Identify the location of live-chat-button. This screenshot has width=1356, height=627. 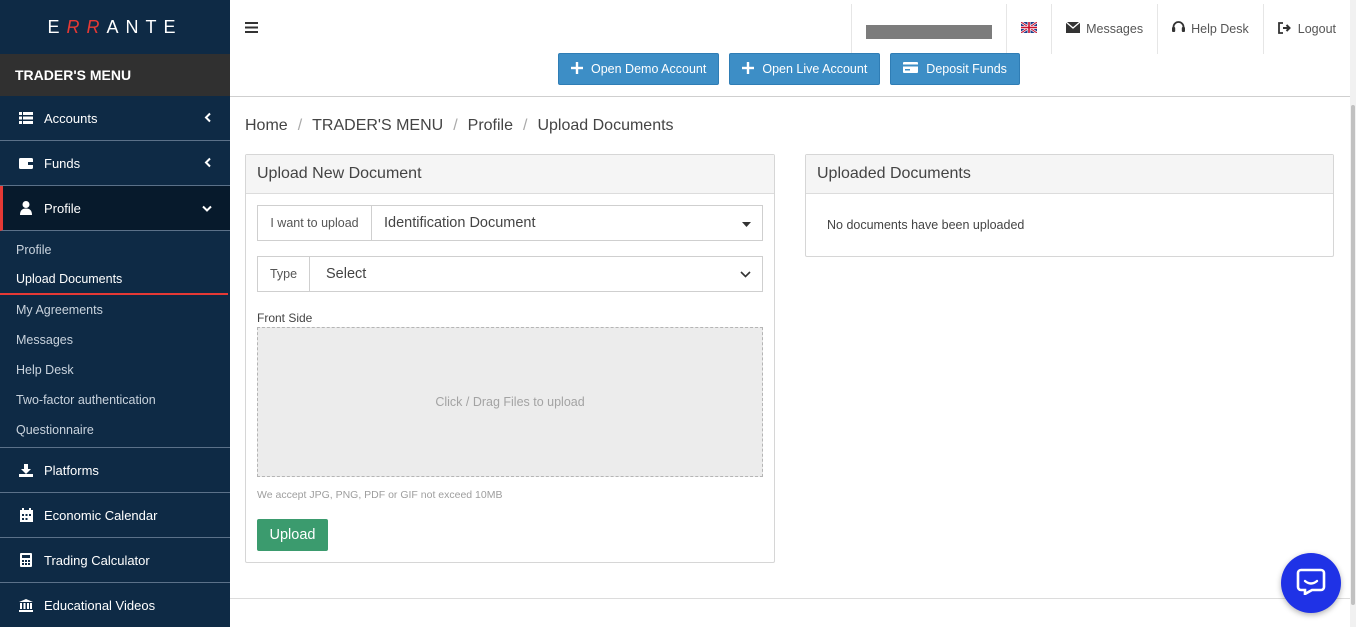
(1311, 583).